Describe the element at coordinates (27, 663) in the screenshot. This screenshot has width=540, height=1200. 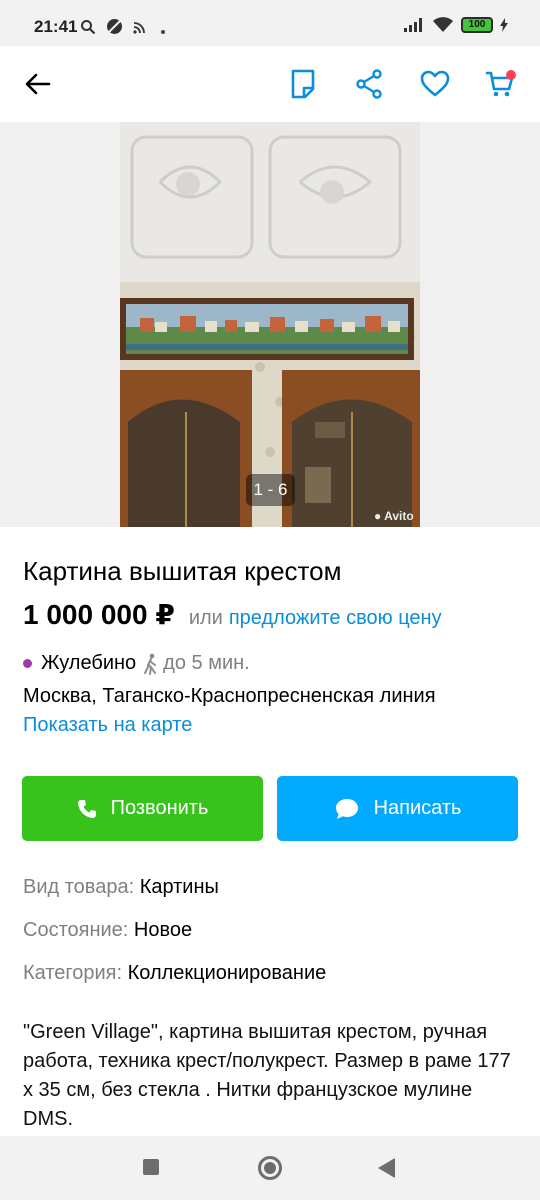
I see `metro-line-dot` at that location.